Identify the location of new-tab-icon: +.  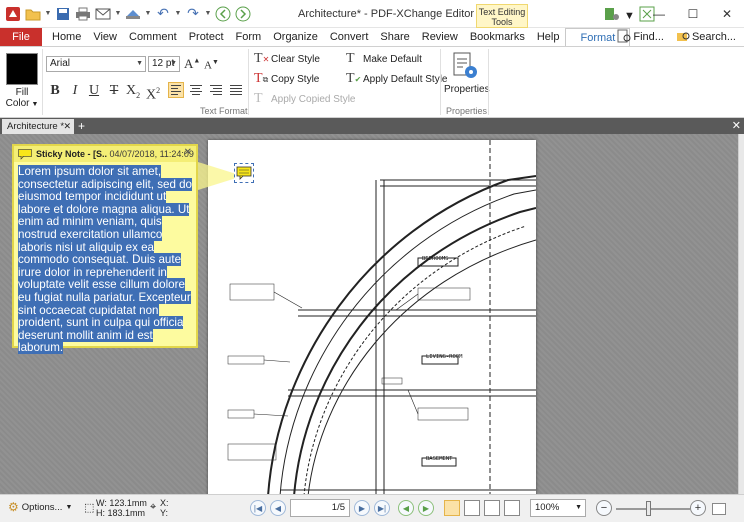
(81, 126).